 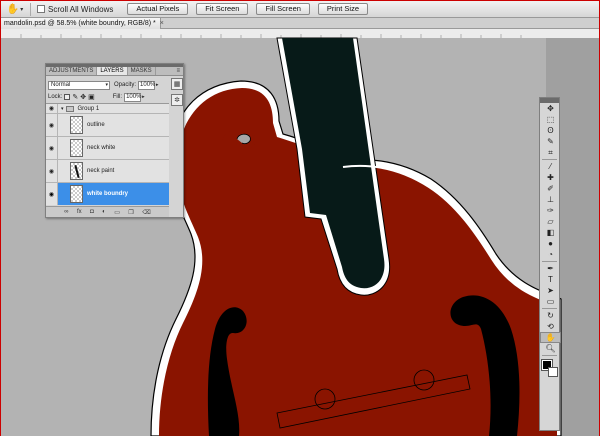 What do you see at coordinates (132, 97) in the screenshot?
I see `fill-field: 100%` at bounding box center [132, 97].